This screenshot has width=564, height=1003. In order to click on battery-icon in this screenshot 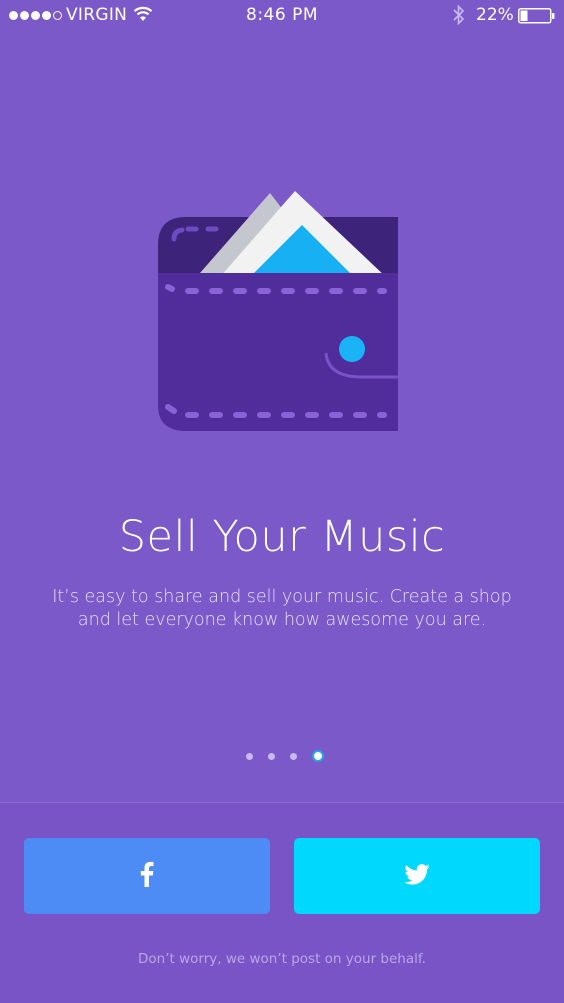, I will do `click(537, 18)`.